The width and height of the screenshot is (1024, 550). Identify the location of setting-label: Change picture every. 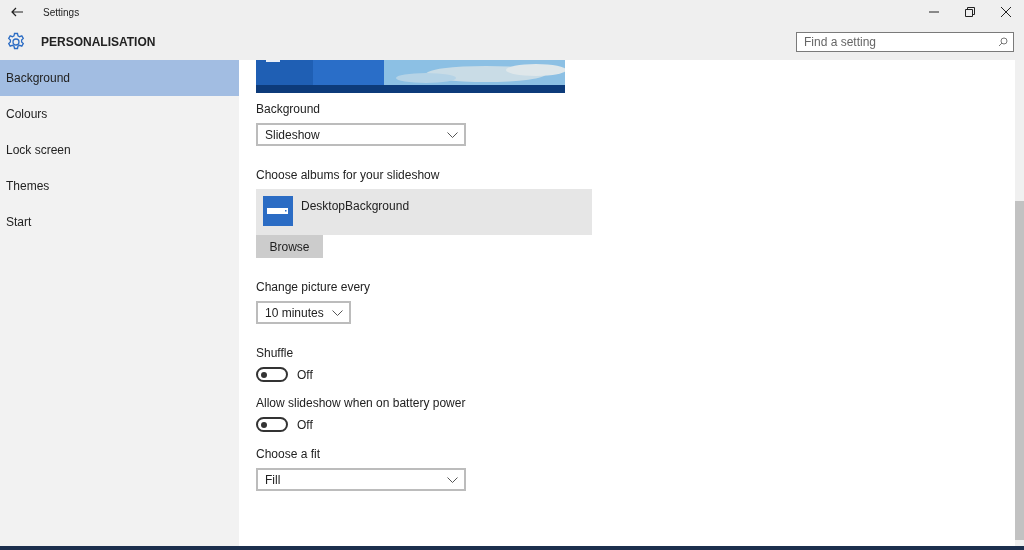
(313, 287).